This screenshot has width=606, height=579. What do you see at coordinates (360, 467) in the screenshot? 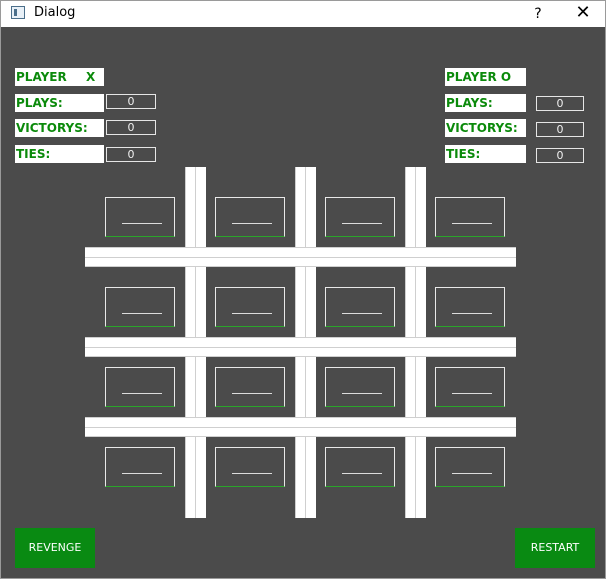
I see `board-cell-r4c3` at bounding box center [360, 467].